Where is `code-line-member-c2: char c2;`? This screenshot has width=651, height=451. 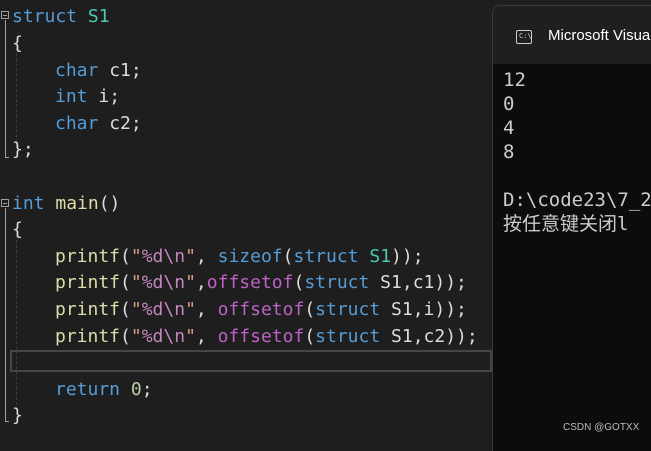
code-line-member-c2: char c2; is located at coordinates (98, 123).